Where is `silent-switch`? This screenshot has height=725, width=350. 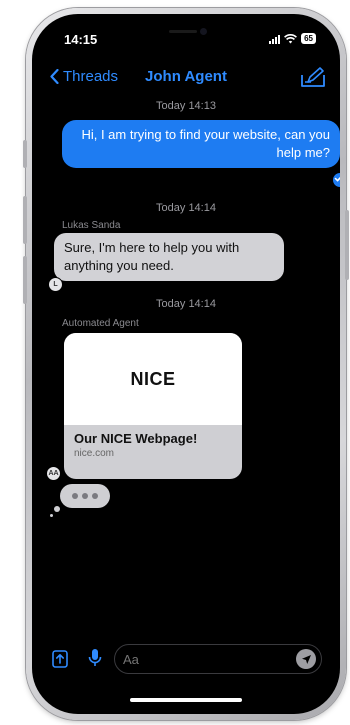
silent-switch is located at coordinates (25, 154).